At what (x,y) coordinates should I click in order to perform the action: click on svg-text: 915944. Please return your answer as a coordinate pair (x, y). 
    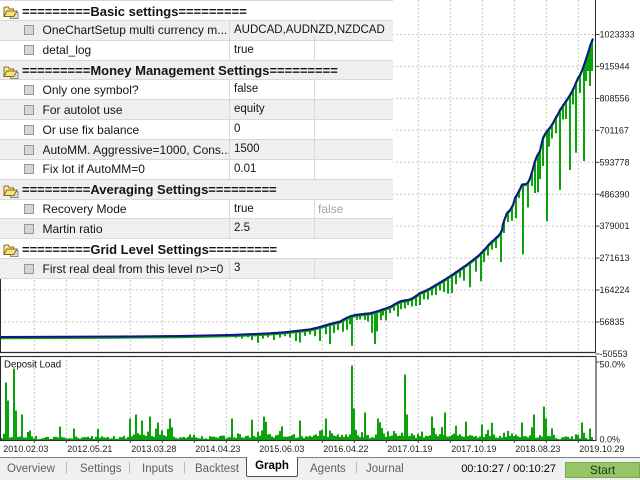
    Looking at the image, I should click on (615, 67).